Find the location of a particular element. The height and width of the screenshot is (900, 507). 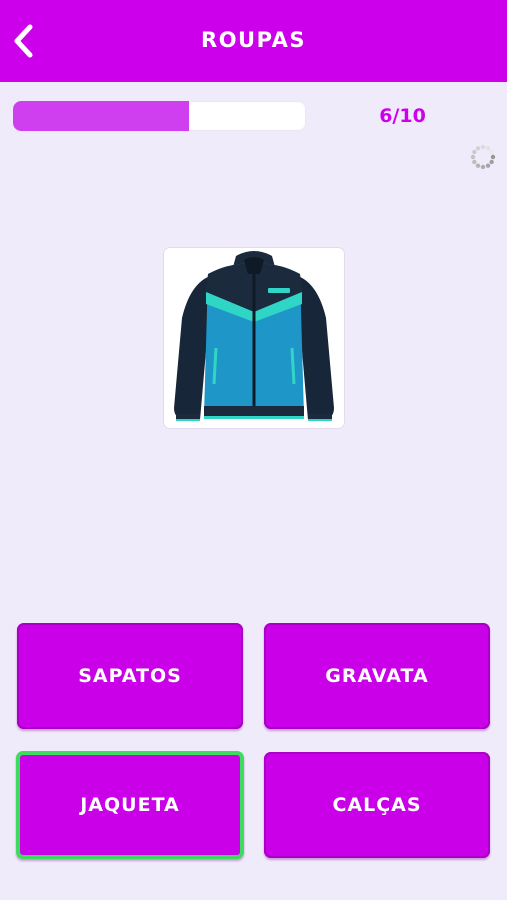

page-title: ROUPAS is located at coordinates (253, 40).